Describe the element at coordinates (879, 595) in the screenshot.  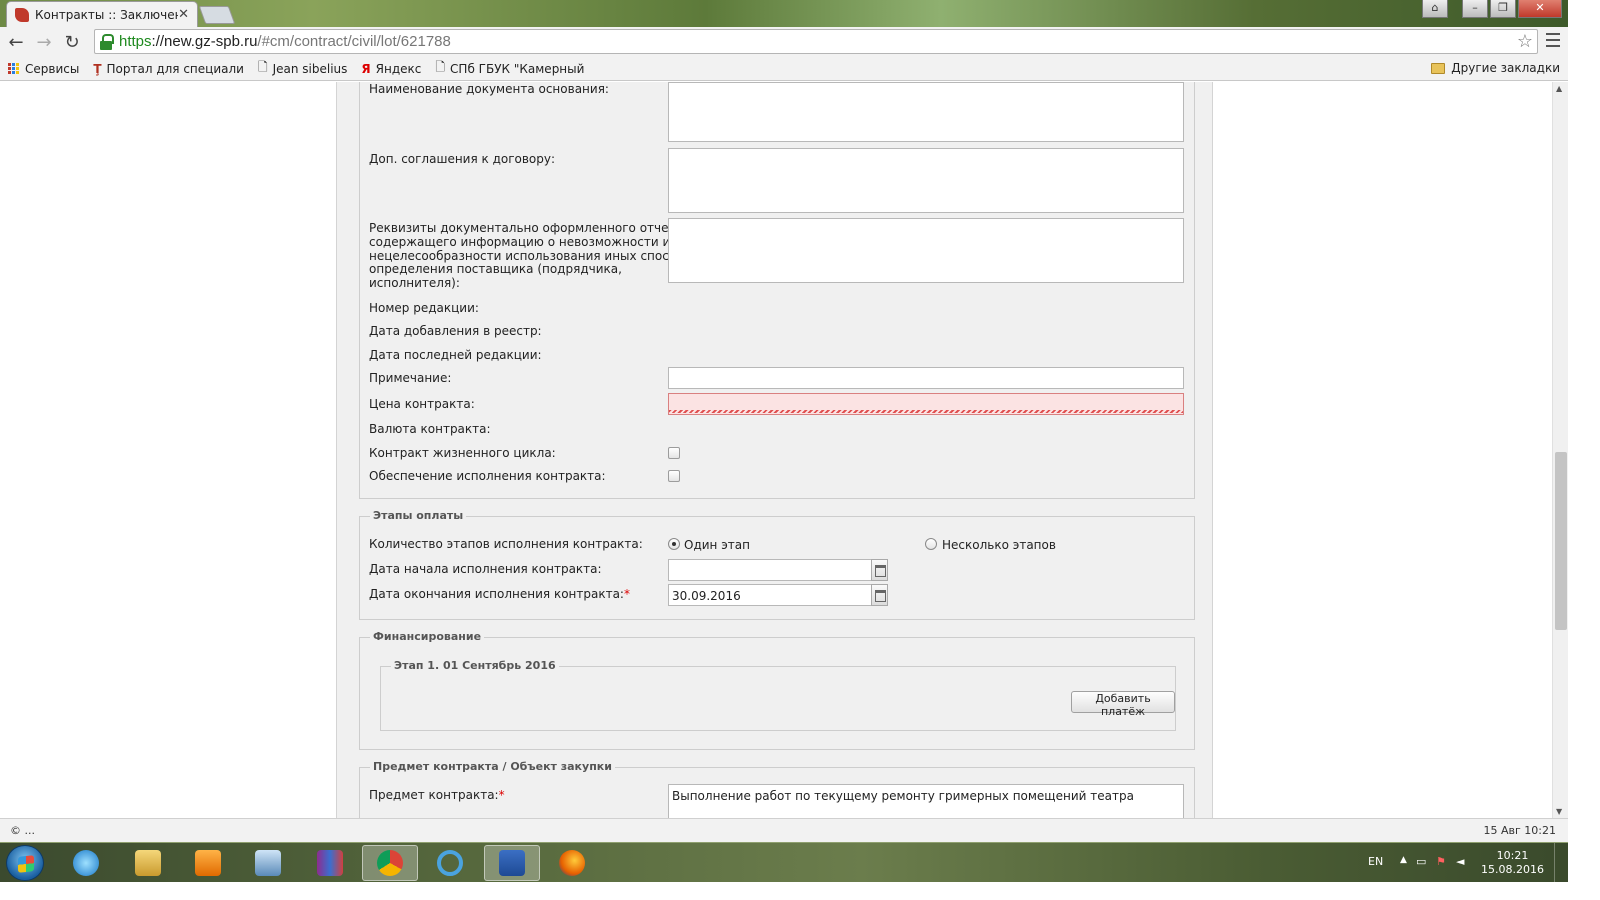
I see `end-date-calendar-icon` at that location.